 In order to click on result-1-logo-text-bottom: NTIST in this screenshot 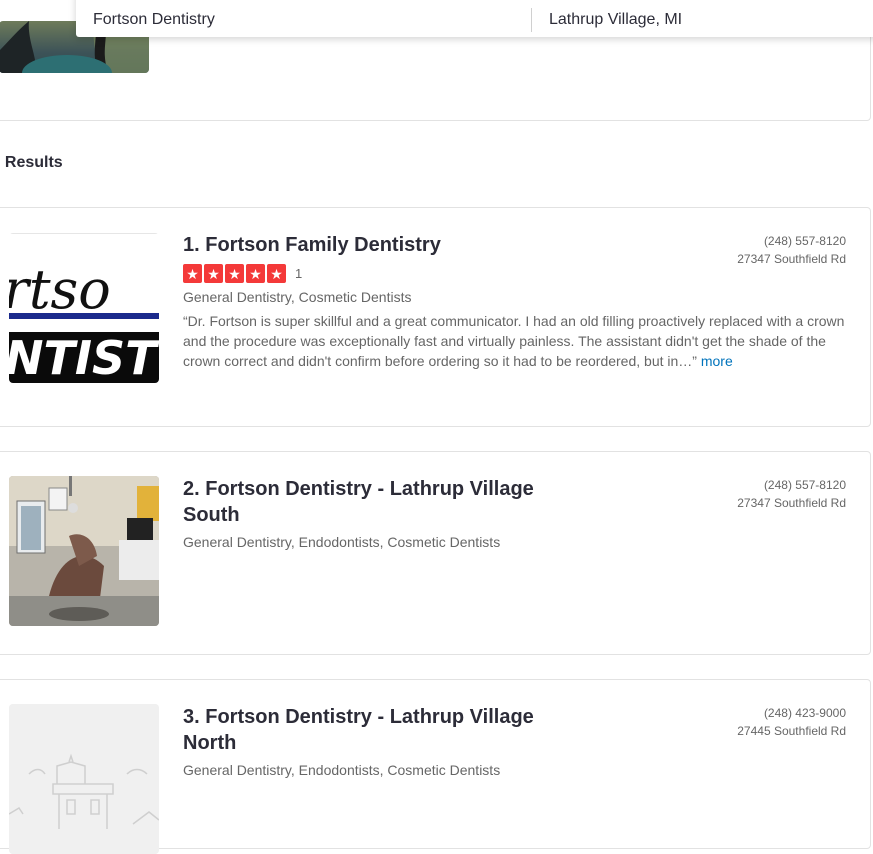, I will do `click(84, 357)`.